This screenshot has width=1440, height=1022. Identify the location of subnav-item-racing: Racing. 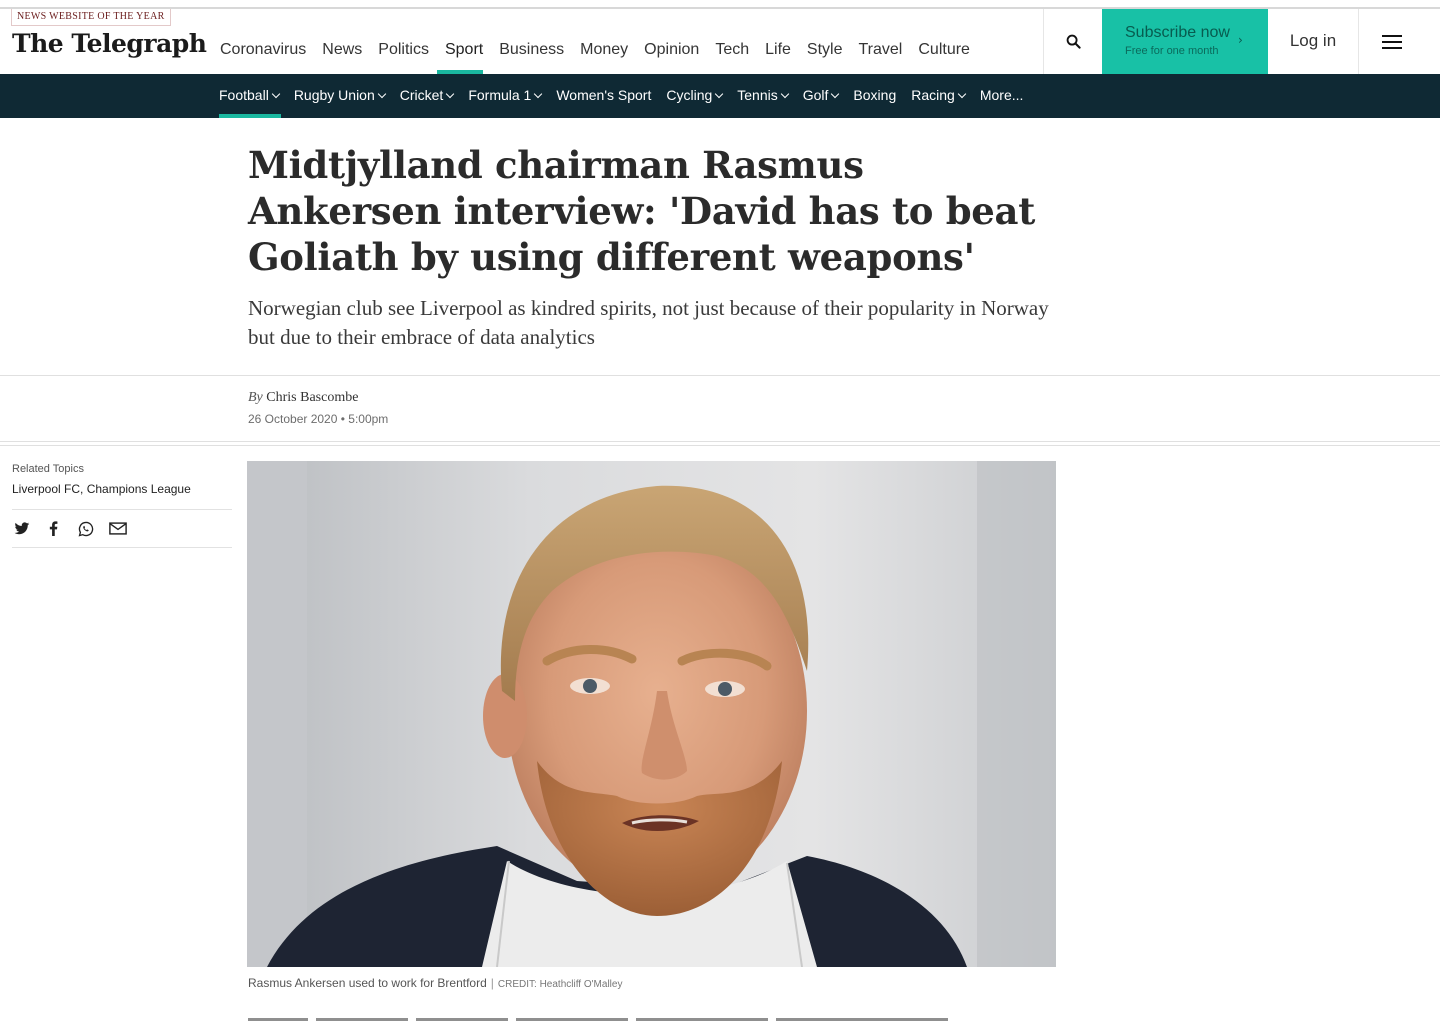
(939, 96).